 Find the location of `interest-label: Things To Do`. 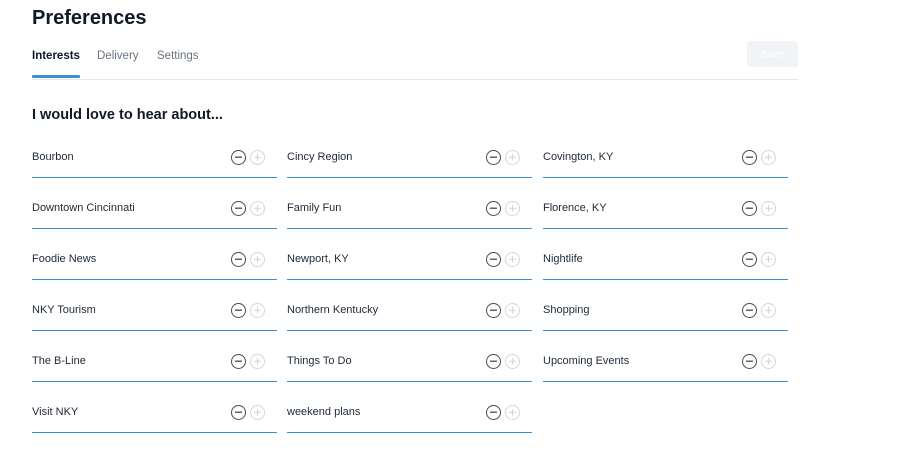

interest-label: Things To Do is located at coordinates (319, 361).